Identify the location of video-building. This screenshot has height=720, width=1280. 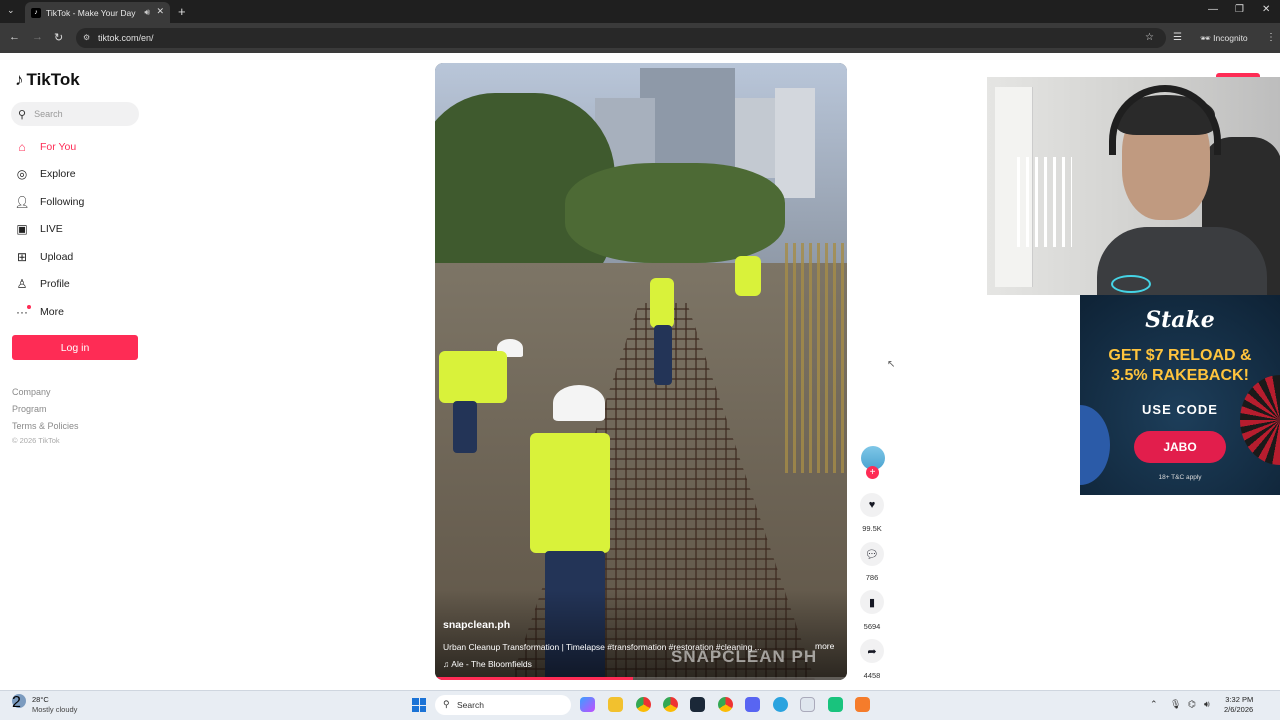
(795, 143).